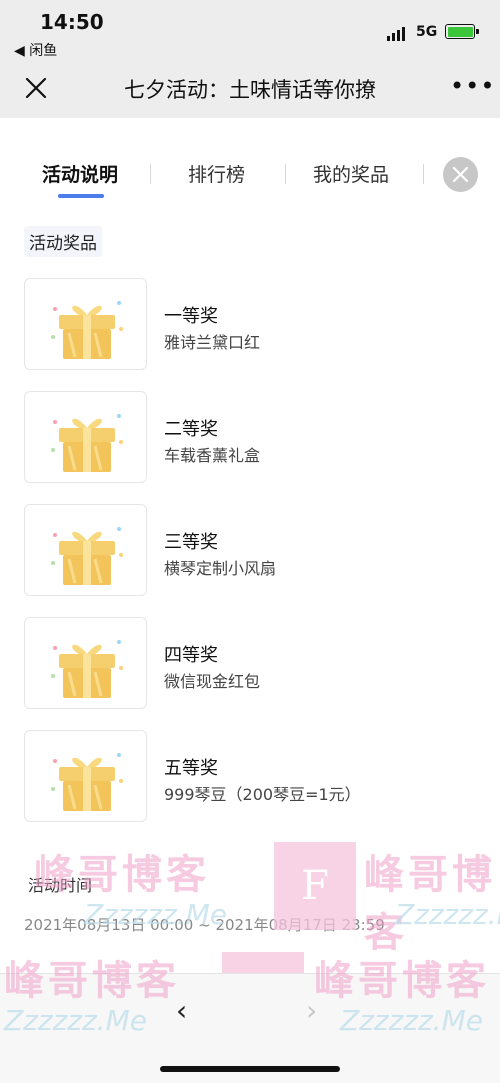  I want to click on panel-close-button, so click(460, 174).